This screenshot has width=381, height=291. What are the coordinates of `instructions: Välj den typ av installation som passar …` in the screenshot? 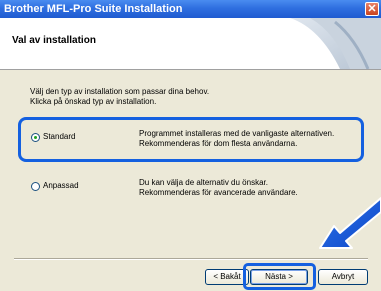 It's located at (119, 97).